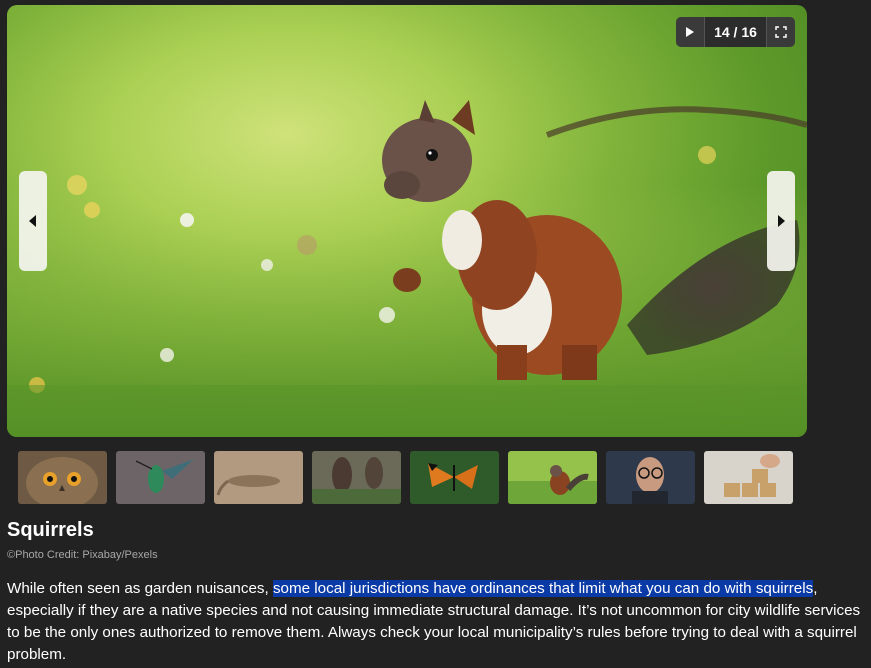 Image resolution: width=871 pixels, height=668 pixels. I want to click on slide-counter: 14 / 16, so click(735, 32).